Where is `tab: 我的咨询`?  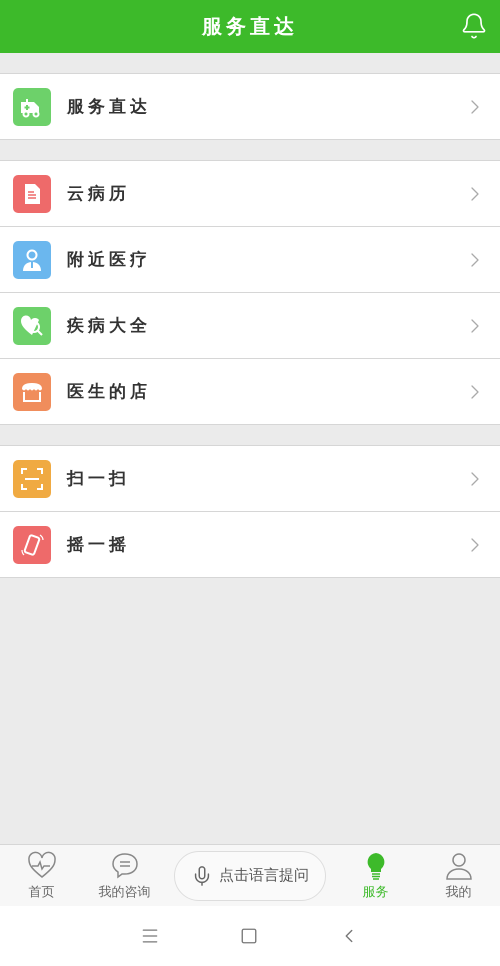 tab: 我的咨询 is located at coordinates (124, 875).